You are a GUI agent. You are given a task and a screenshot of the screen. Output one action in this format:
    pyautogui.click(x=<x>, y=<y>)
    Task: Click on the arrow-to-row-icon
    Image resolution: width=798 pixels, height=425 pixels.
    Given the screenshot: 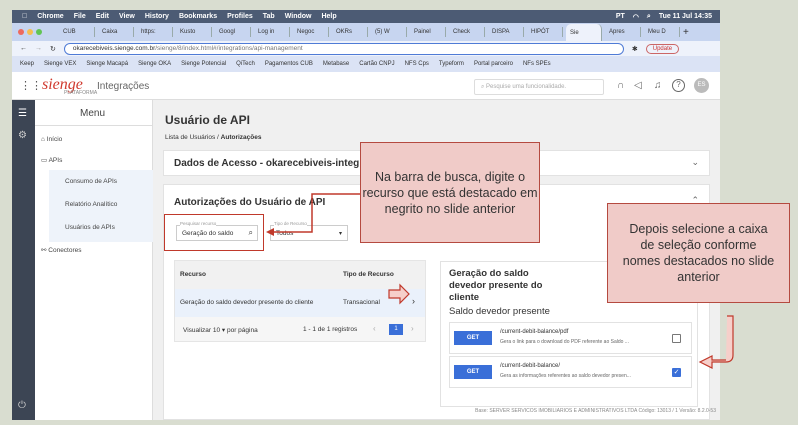 What is the action you would take?
    pyautogui.click(x=399, y=294)
    